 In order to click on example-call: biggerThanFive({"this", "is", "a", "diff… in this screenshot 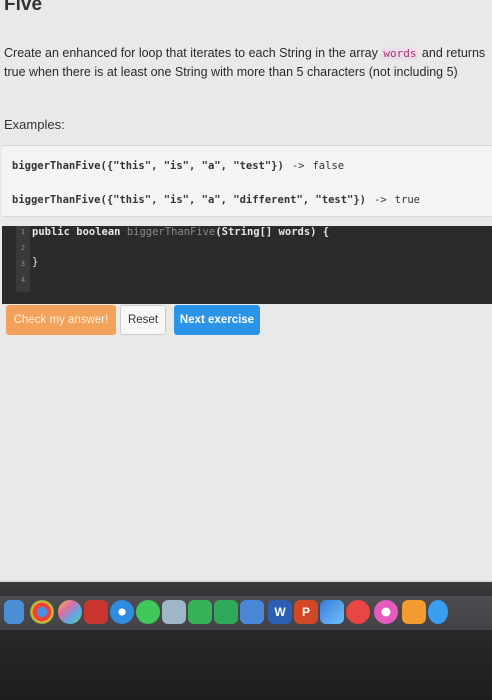, I will do `click(189, 200)`.